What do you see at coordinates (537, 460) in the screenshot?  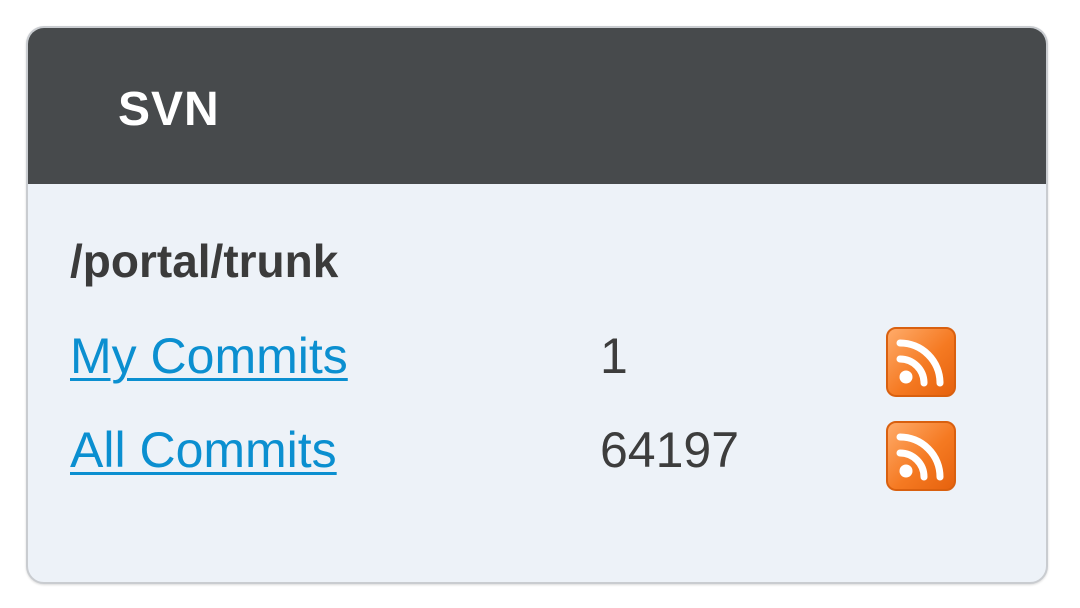 I see `commit-row-all: All Commits 64197` at bounding box center [537, 460].